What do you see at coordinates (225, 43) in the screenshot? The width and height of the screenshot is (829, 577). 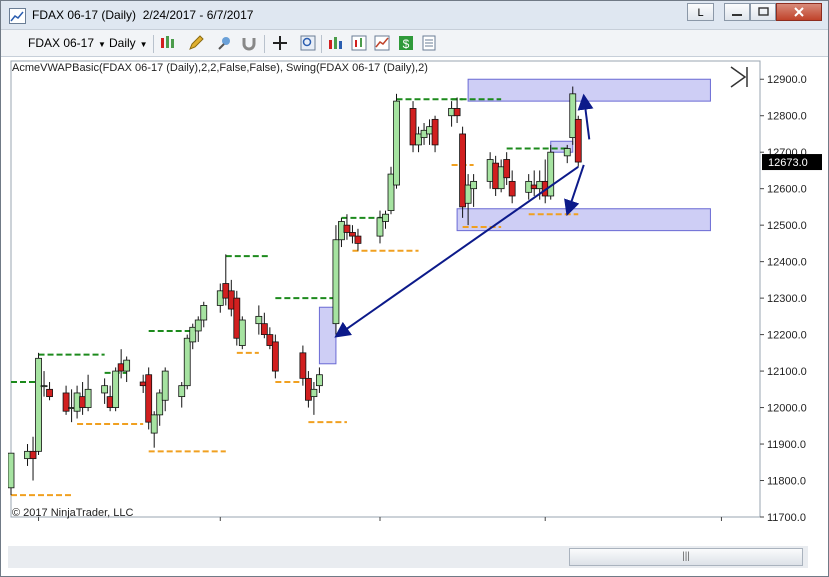 I see `pin-icon` at bounding box center [225, 43].